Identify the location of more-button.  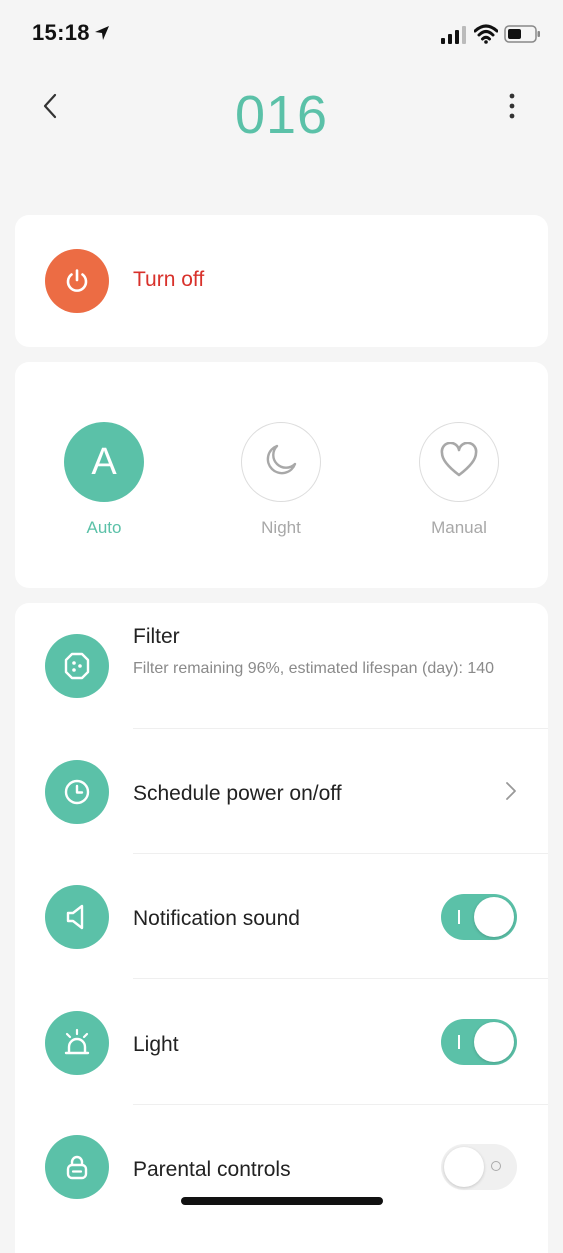
(512, 108).